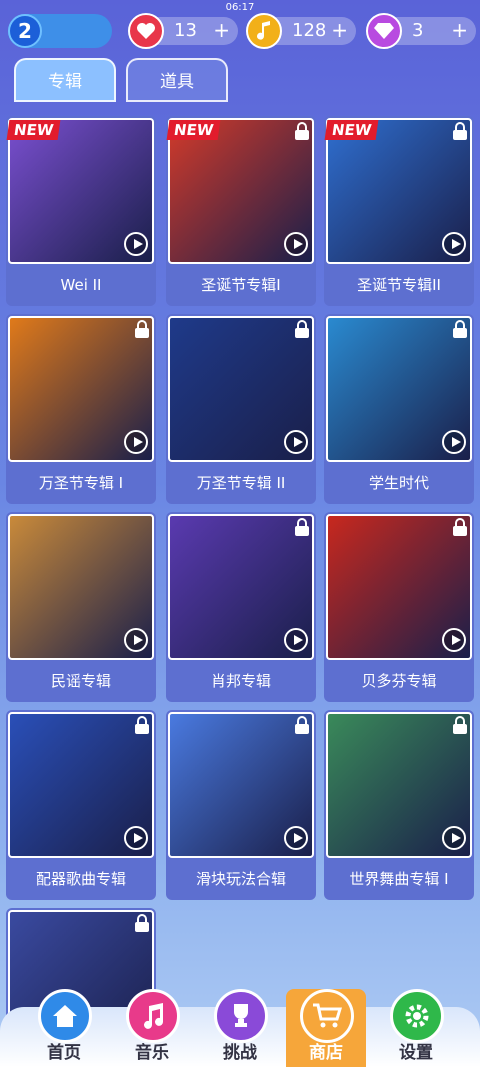  Describe the element at coordinates (339, 30) in the screenshot. I see `notes-plus-button: +` at that location.